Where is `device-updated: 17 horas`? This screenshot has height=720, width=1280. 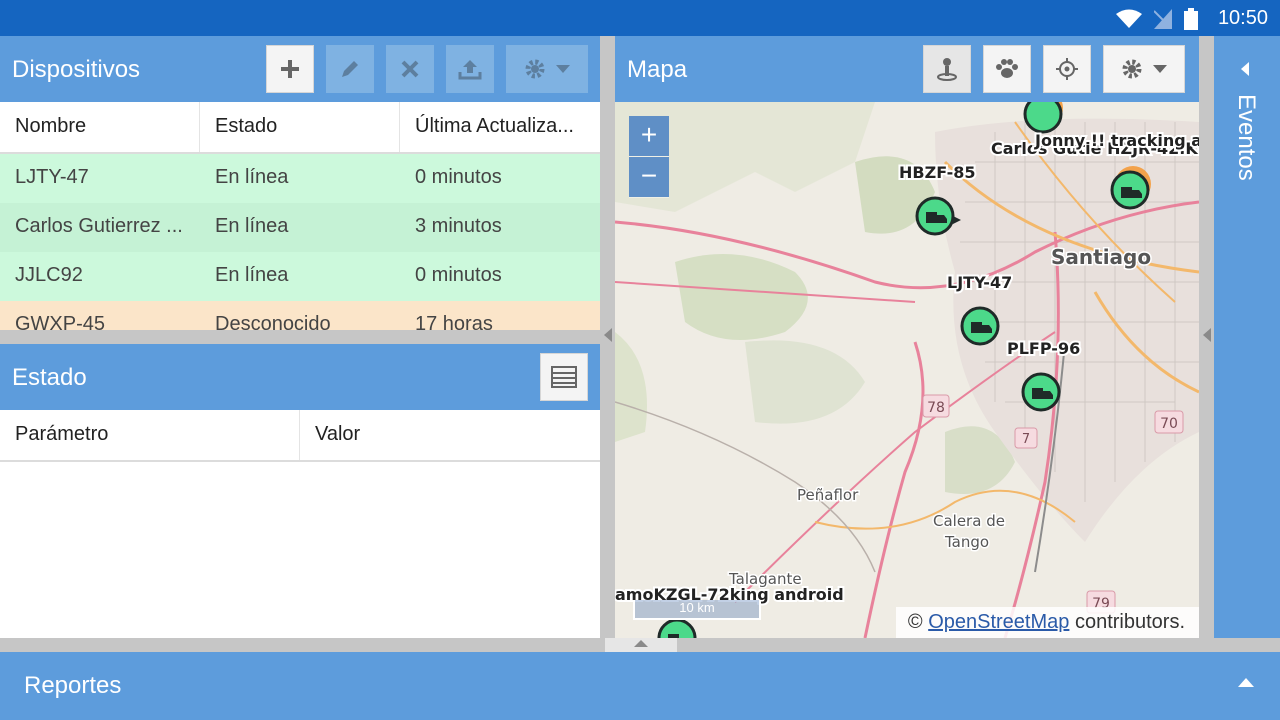 device-updated: 17 horas is located at coordinates (454, 321).